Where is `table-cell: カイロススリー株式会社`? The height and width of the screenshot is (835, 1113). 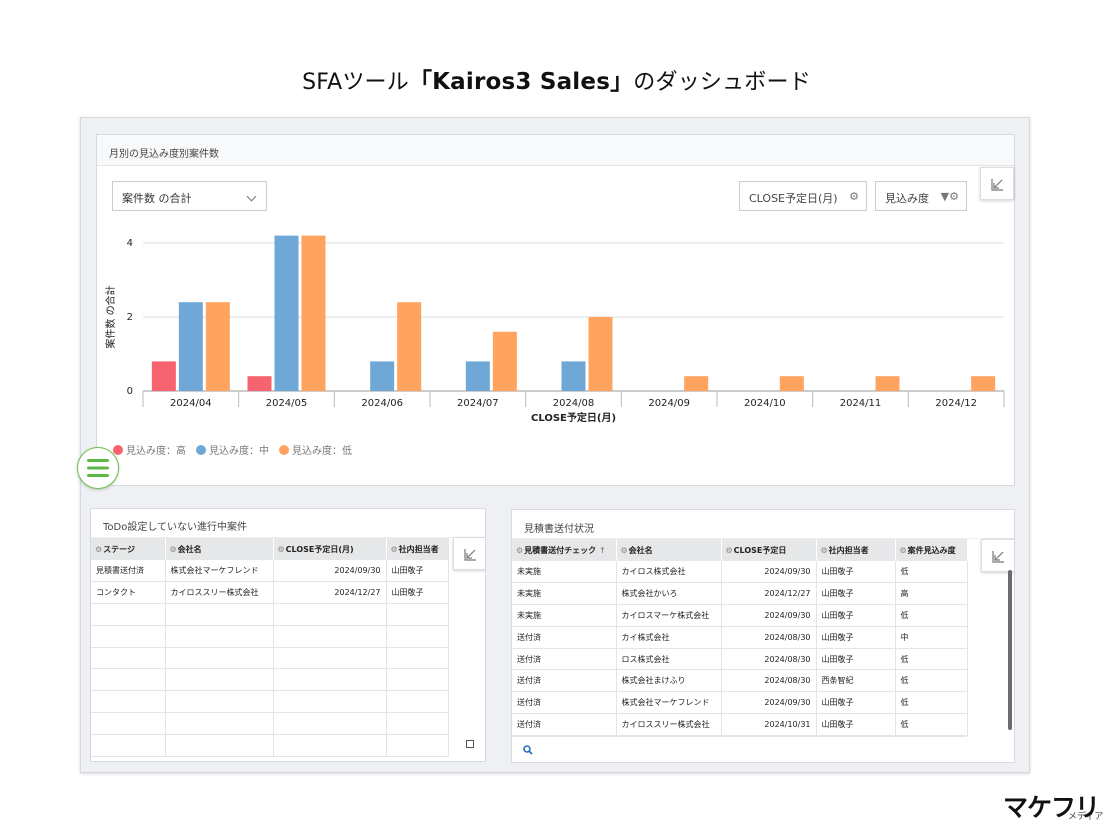 table-cell: カイロススリー株式会社 is located at coordinates (219, 593).